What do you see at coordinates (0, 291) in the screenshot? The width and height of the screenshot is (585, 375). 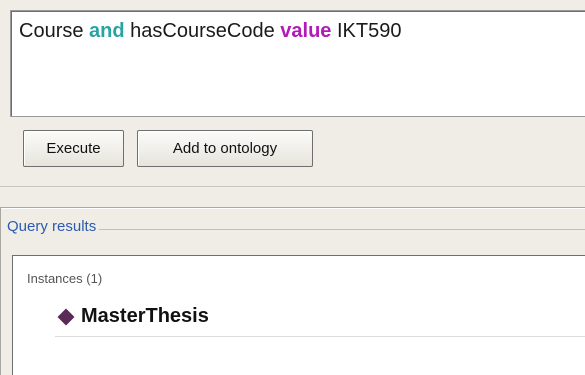 I see `panel-edge` at bounding box center [0, 291].